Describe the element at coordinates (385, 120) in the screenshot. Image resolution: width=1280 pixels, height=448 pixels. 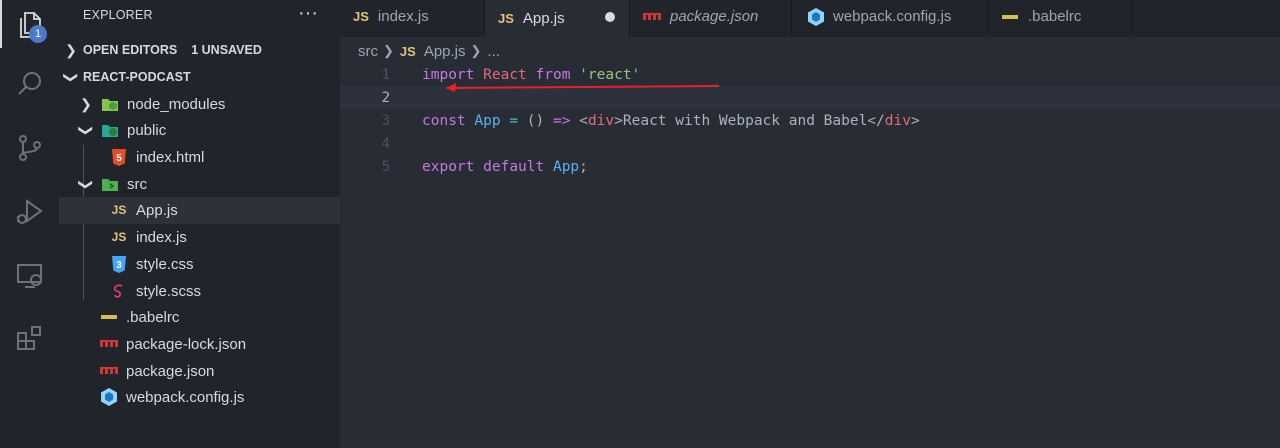
I see `line-number: 3` at that location.